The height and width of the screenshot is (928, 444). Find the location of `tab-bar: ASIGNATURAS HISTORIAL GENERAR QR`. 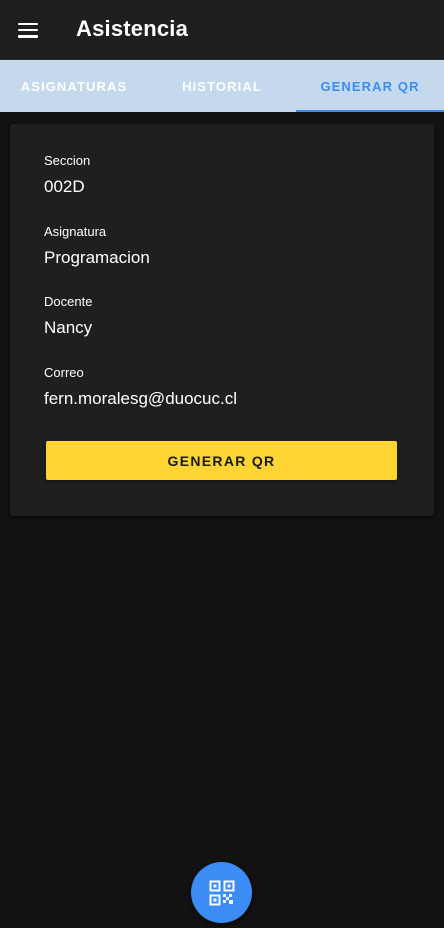

tab-bar: ASIGNATURAS HISTORIAL GENERAR QR is located at coordinates (222, 86).